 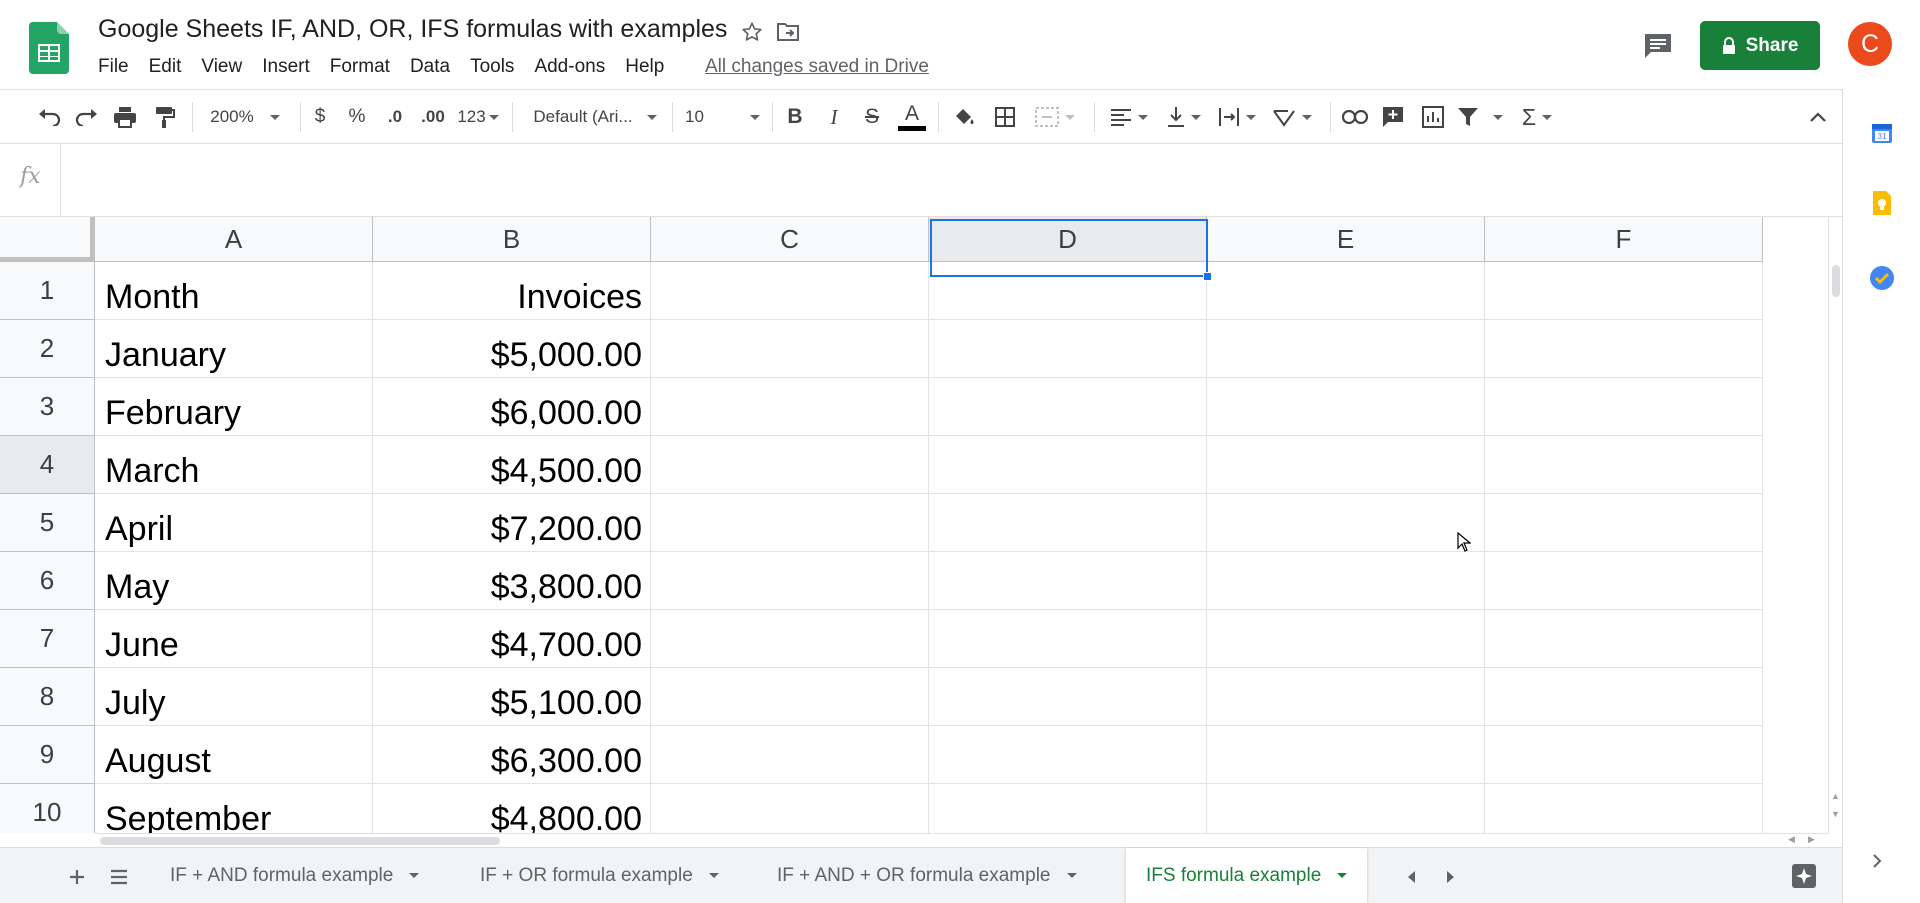 I want to click on sheets-logo-icon, so click(x=49, y=48).